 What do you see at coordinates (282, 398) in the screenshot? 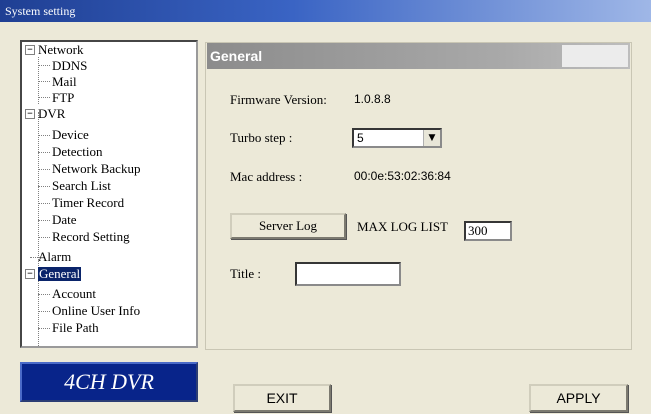
I see `exit-button: EXIT` at bounding box center [282, 398].